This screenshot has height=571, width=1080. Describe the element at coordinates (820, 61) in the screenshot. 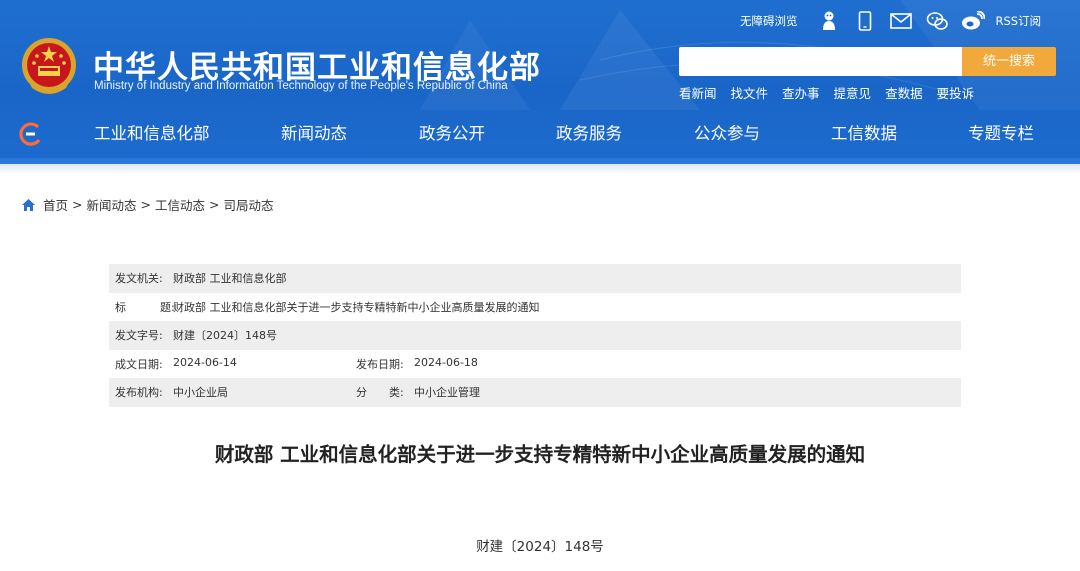

I see `search-input` at that location.